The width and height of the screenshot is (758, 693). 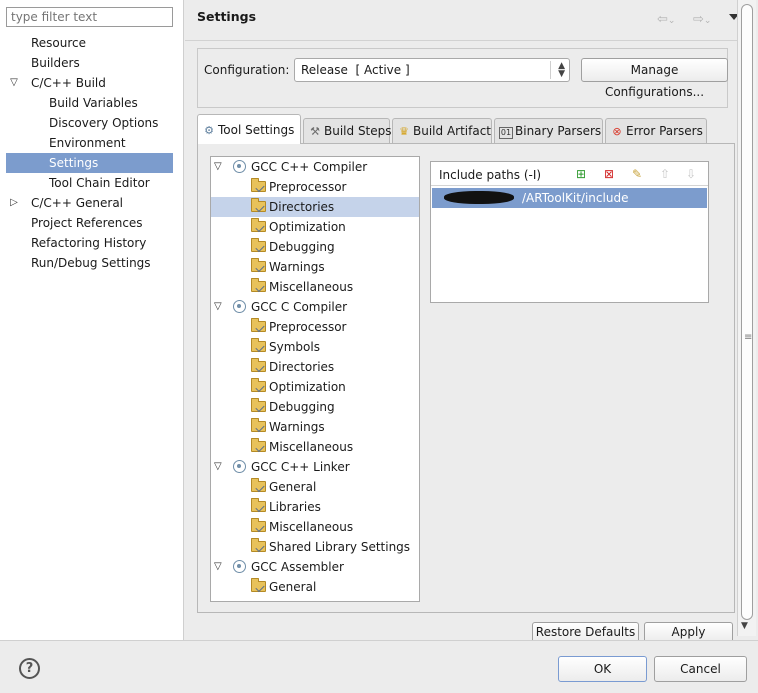 I want to click on forward-arrow-icon: ⇨⌄, so click(x=702, y=19).